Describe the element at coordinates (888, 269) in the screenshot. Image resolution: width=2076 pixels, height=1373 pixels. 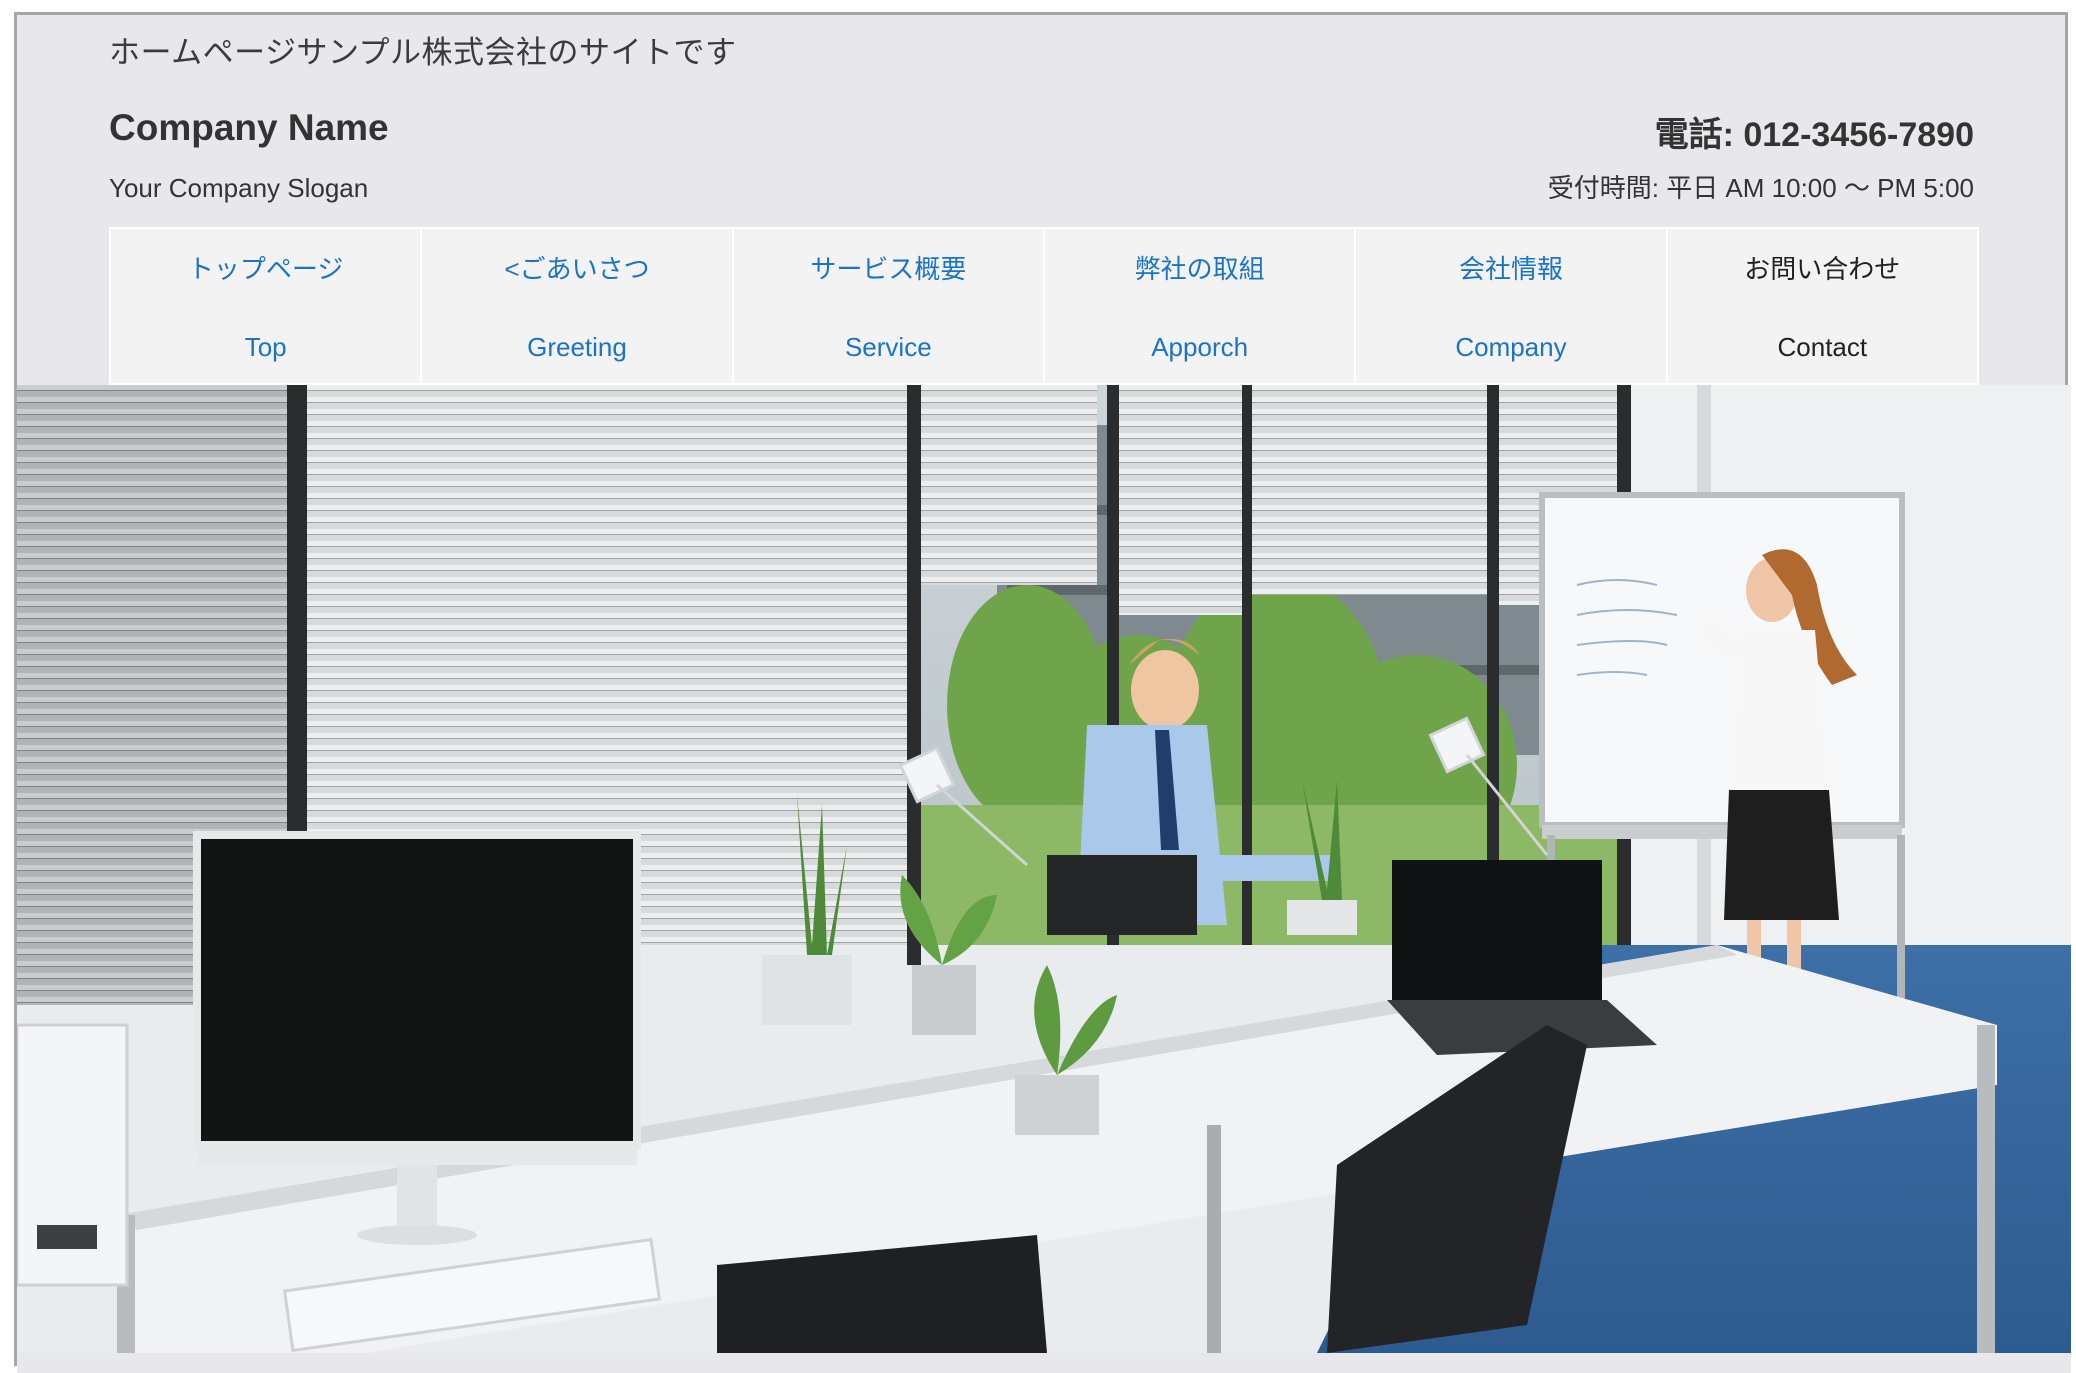
I see `nav-item-label-jp: サービス概要` at that location.